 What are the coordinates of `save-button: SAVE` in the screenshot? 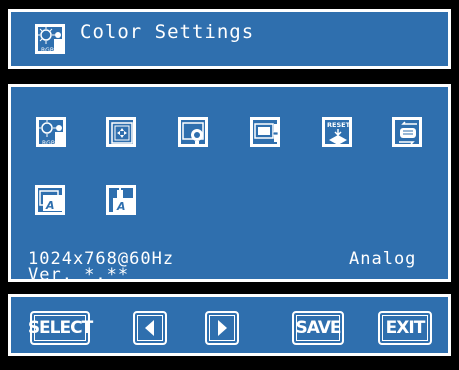 It's located at (318, 328).